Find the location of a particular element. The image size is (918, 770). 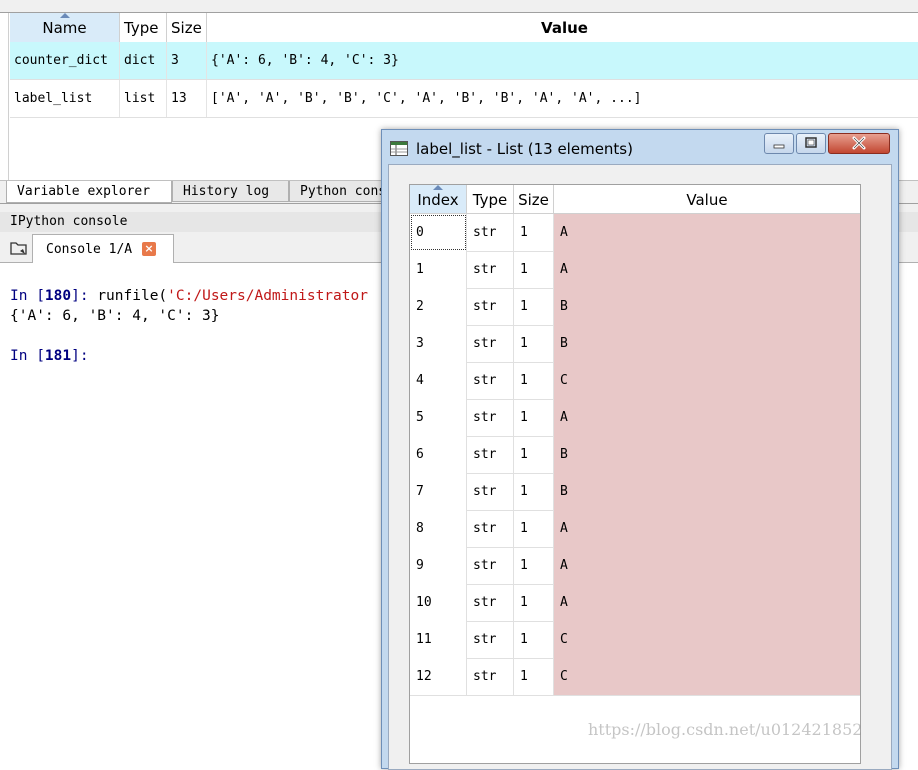

table-row: 10 str 1 A is located at coordinates (635, 603).